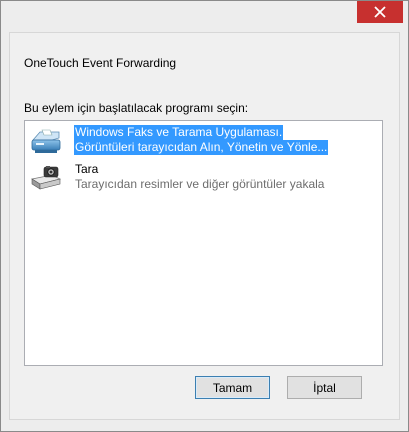 This screenshot has height=432, width=409. I want to click on program-title: Tara, so click(87, 169).